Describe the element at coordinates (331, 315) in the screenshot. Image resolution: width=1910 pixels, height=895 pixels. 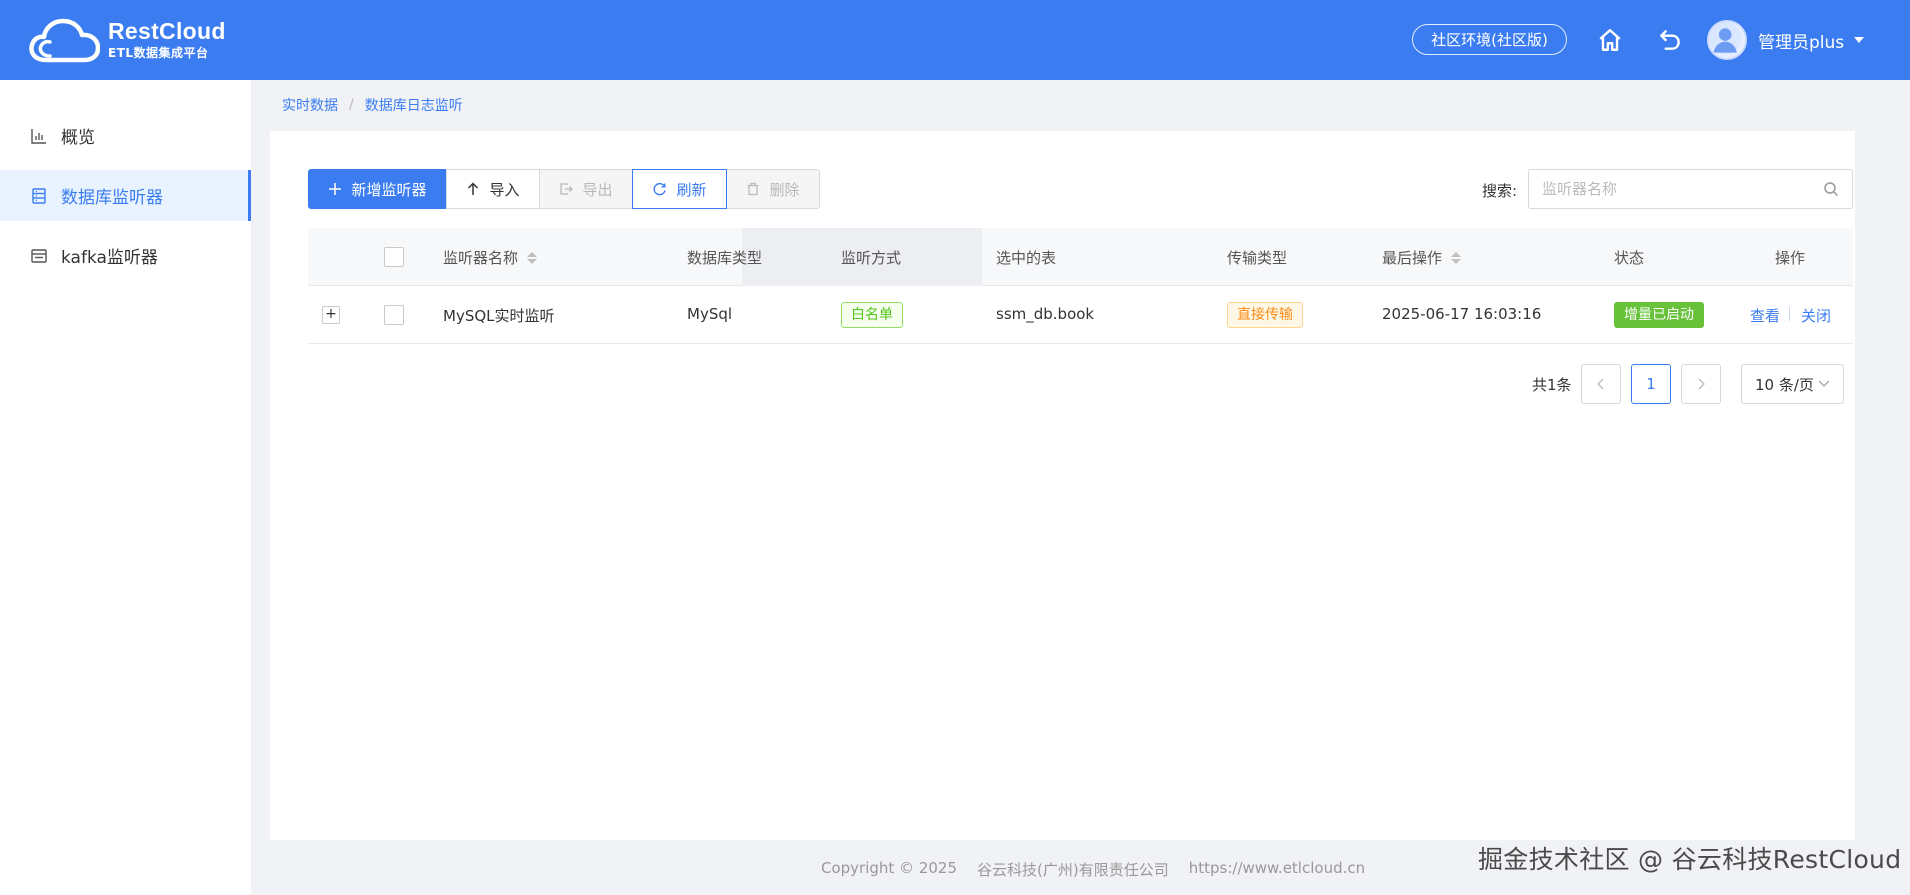
I see `expand-row-button: +` at that location.